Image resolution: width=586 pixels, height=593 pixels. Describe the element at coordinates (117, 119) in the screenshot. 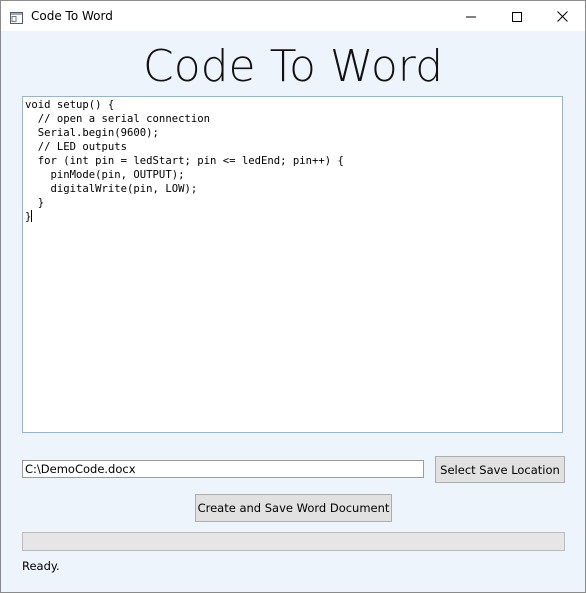

I see `code-line: // open a serial connection` at that location.